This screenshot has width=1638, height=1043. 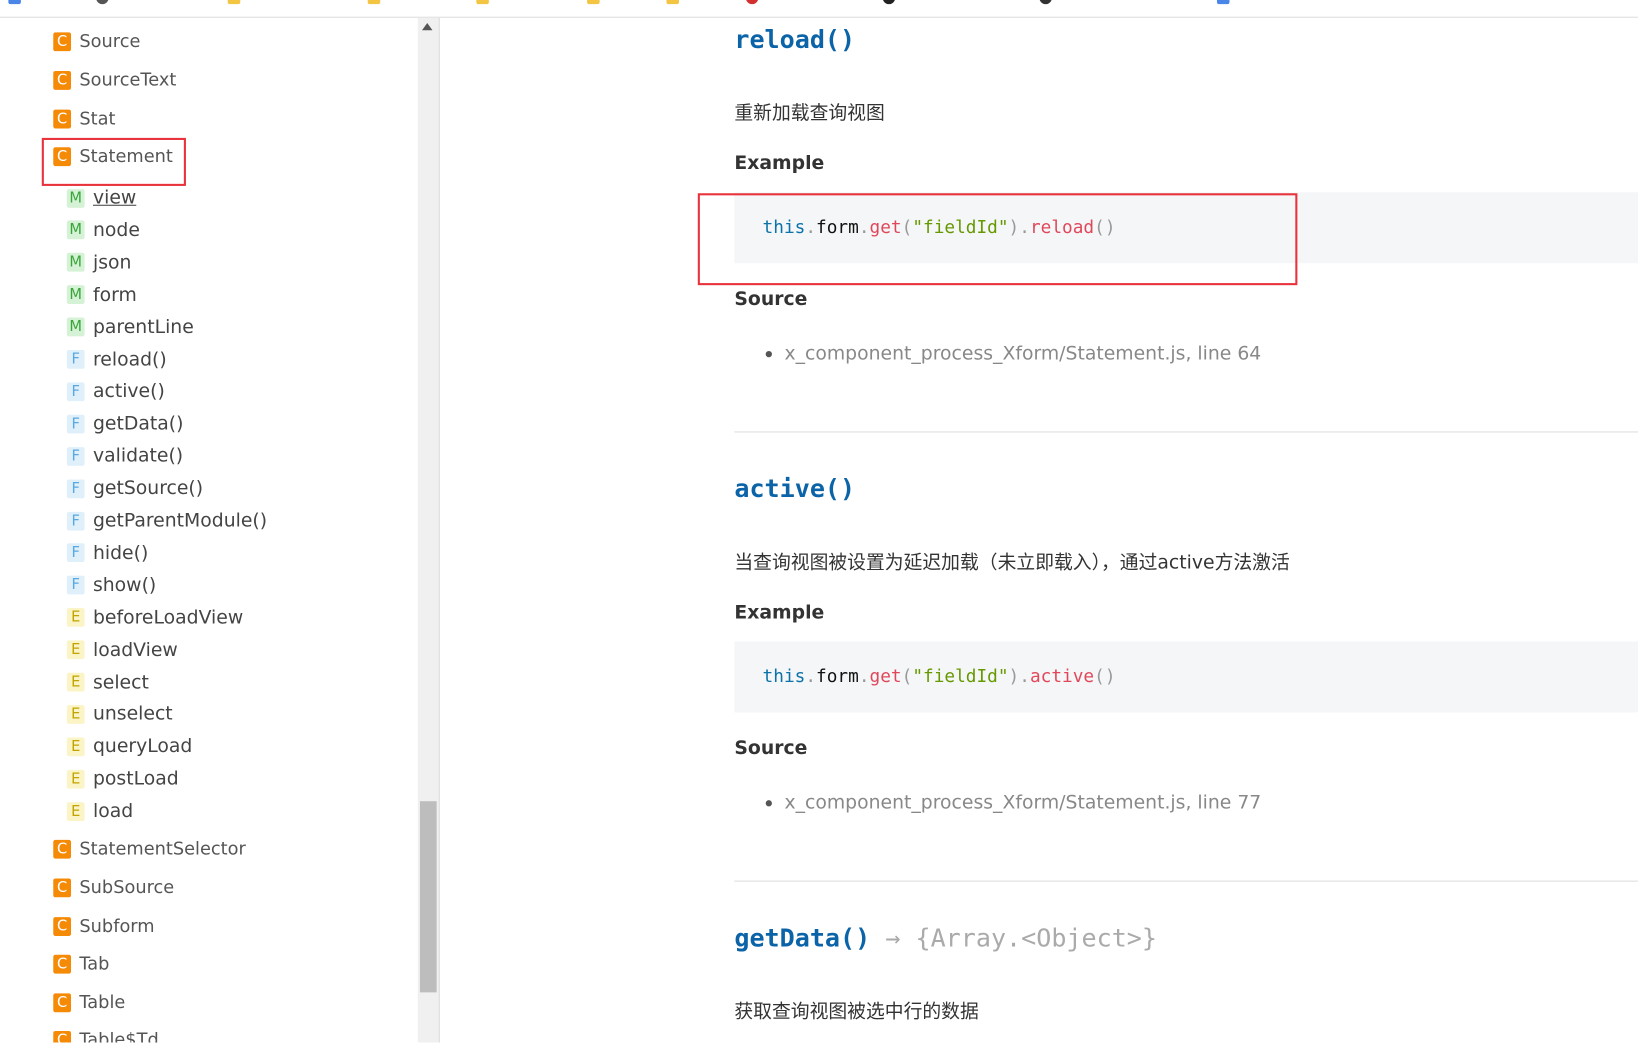 I want to click on sidebar-item-getdata: FgetData(), so click(x=125, y=423).